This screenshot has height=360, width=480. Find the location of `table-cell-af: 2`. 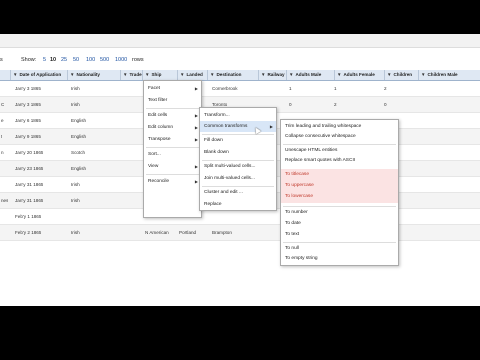

table-cell-af: 2 is located at coordinates (335, 104).